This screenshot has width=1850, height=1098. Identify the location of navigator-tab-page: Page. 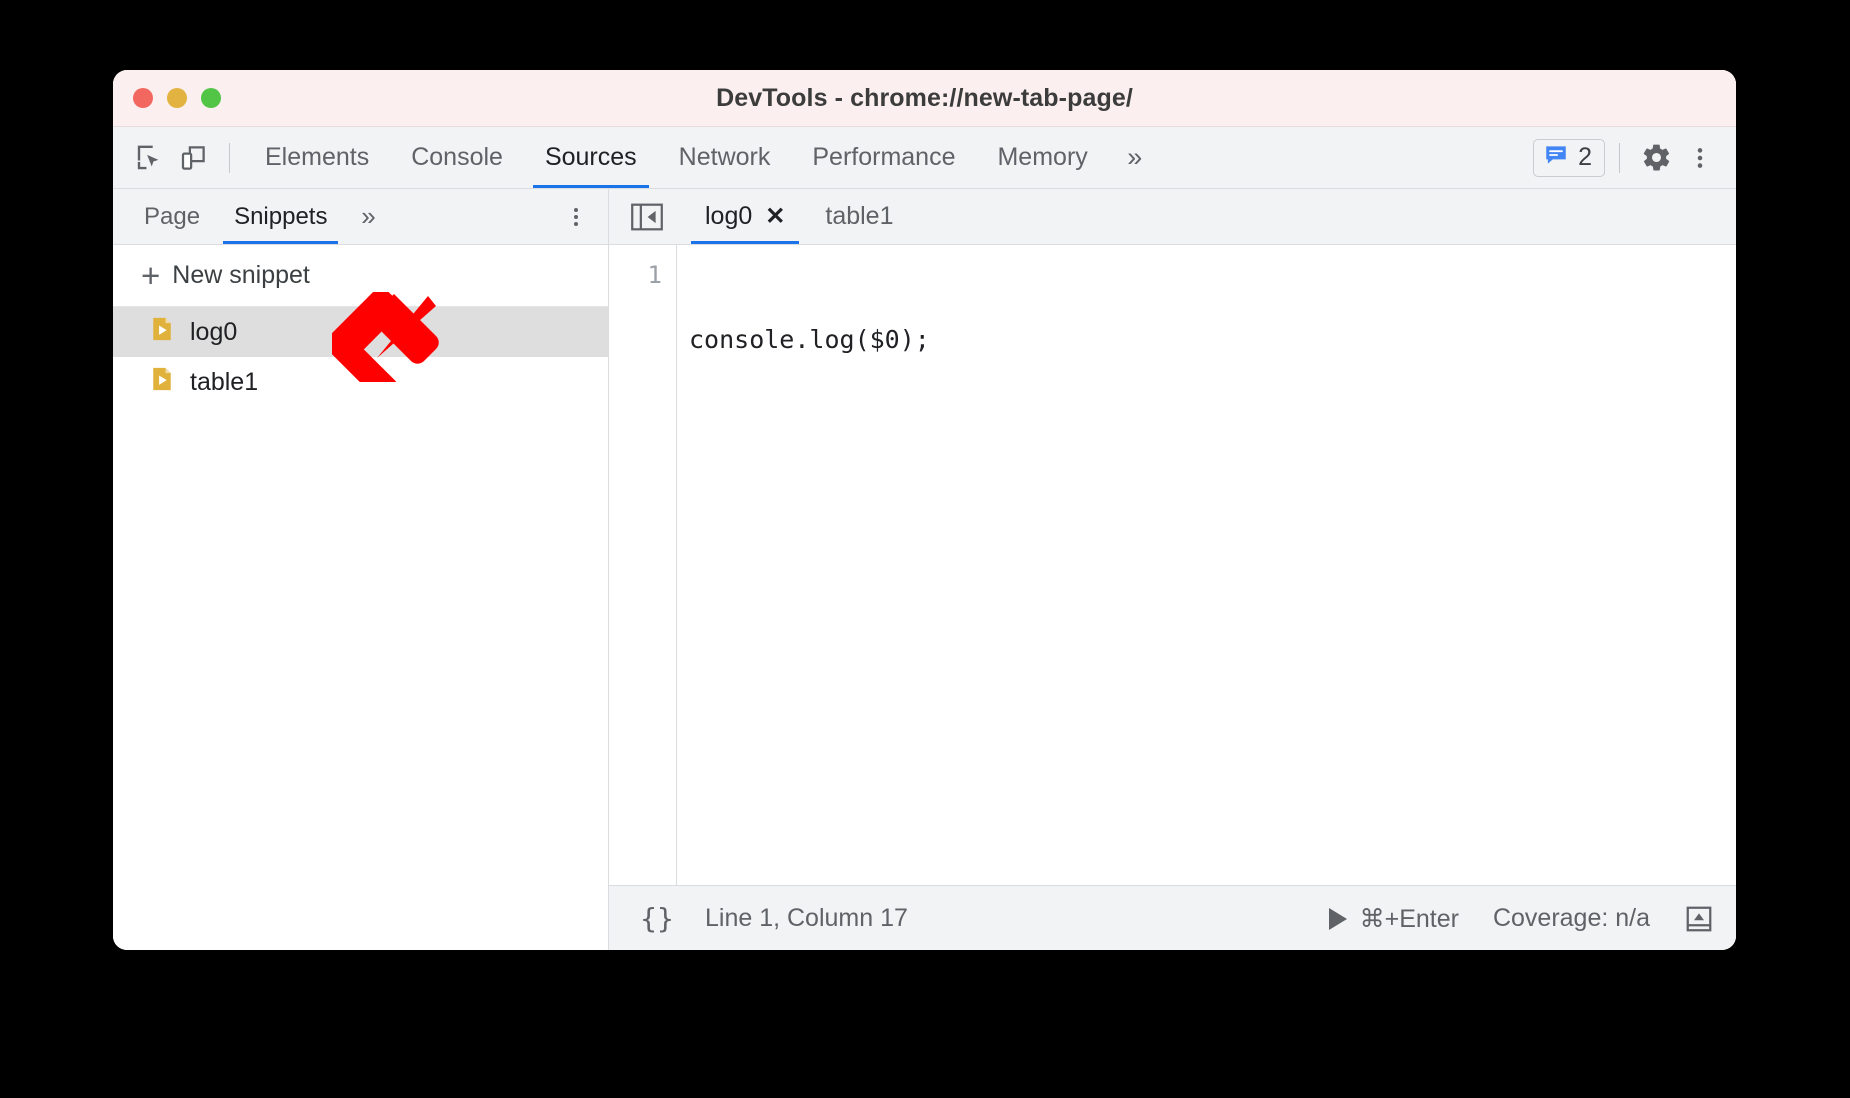
(172, 216).